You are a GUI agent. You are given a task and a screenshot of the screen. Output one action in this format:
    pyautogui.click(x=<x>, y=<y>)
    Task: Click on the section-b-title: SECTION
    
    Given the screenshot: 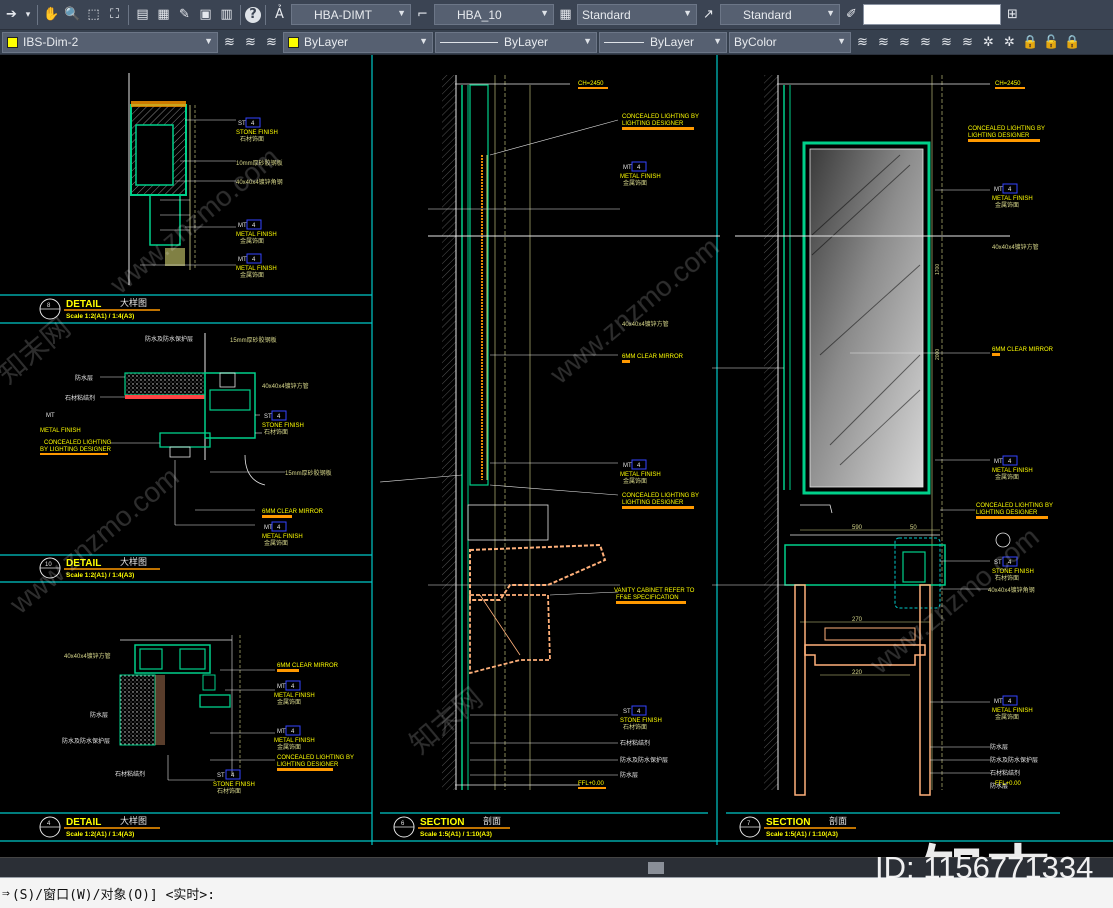 What is the action you would take?
    pyautogui.click(x=788, y=822)
    